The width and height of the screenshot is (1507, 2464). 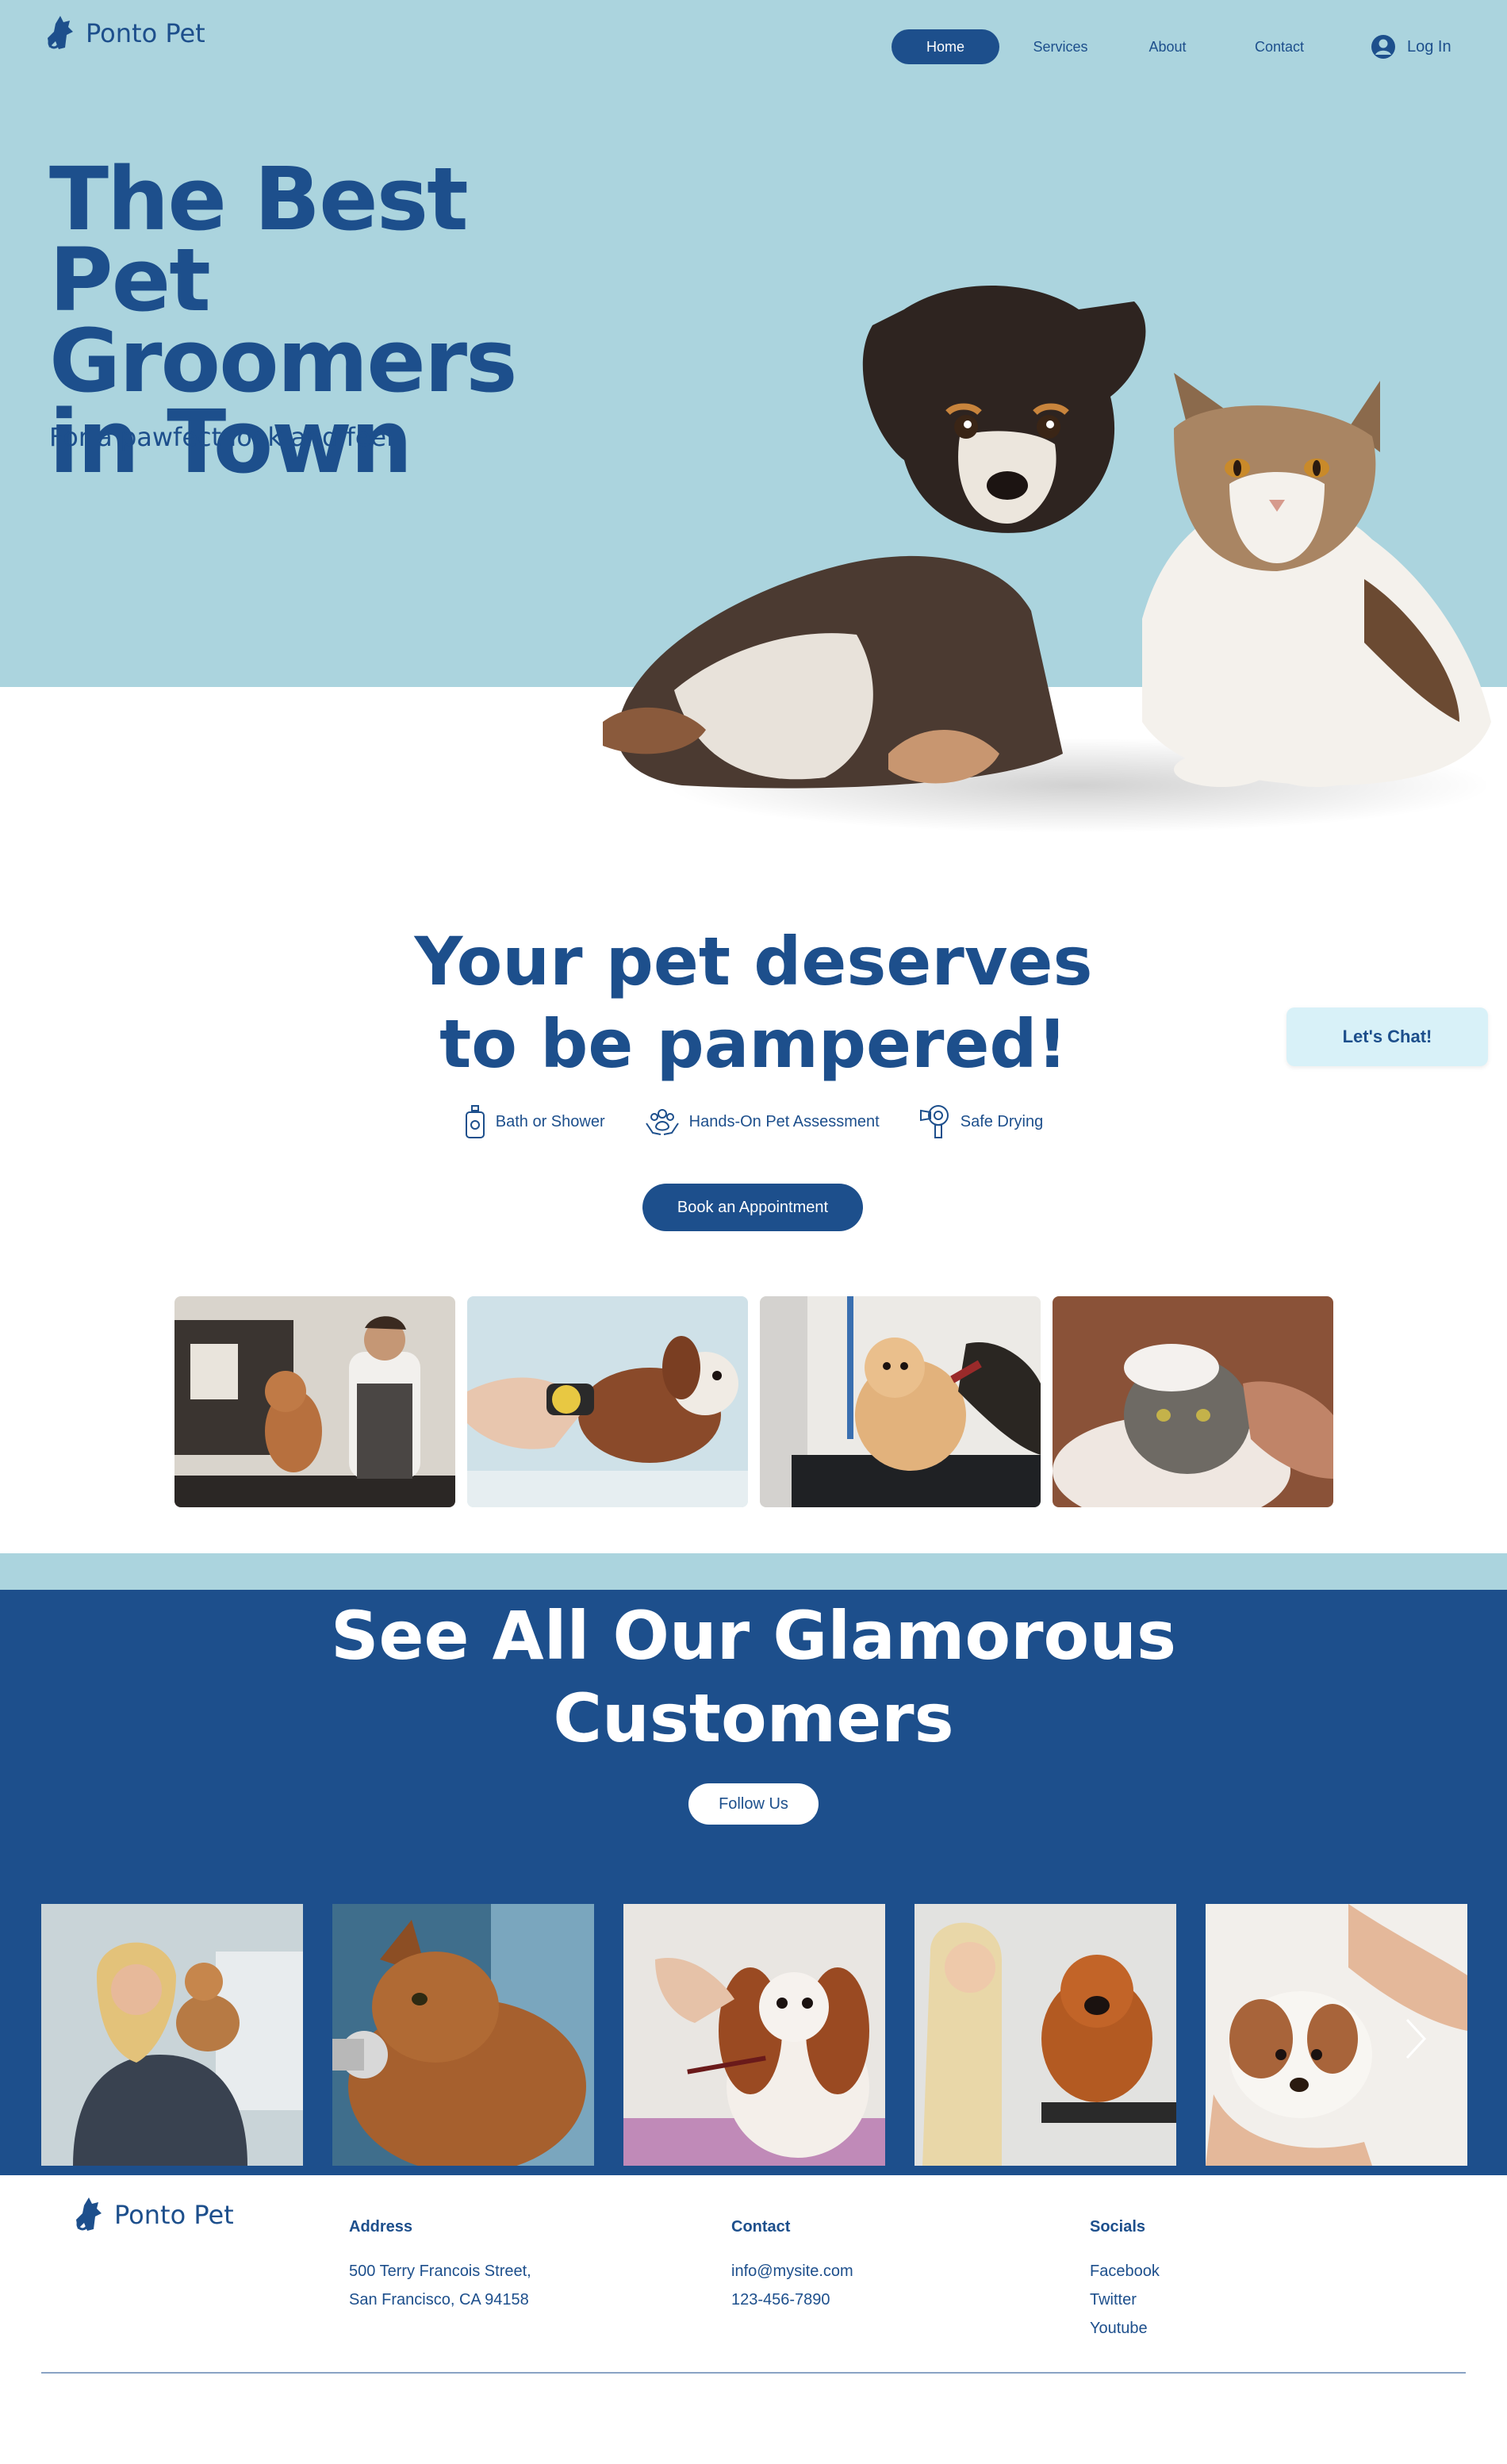 I want to click on footer-address-heading: Address, so click(x=381, y=2227).